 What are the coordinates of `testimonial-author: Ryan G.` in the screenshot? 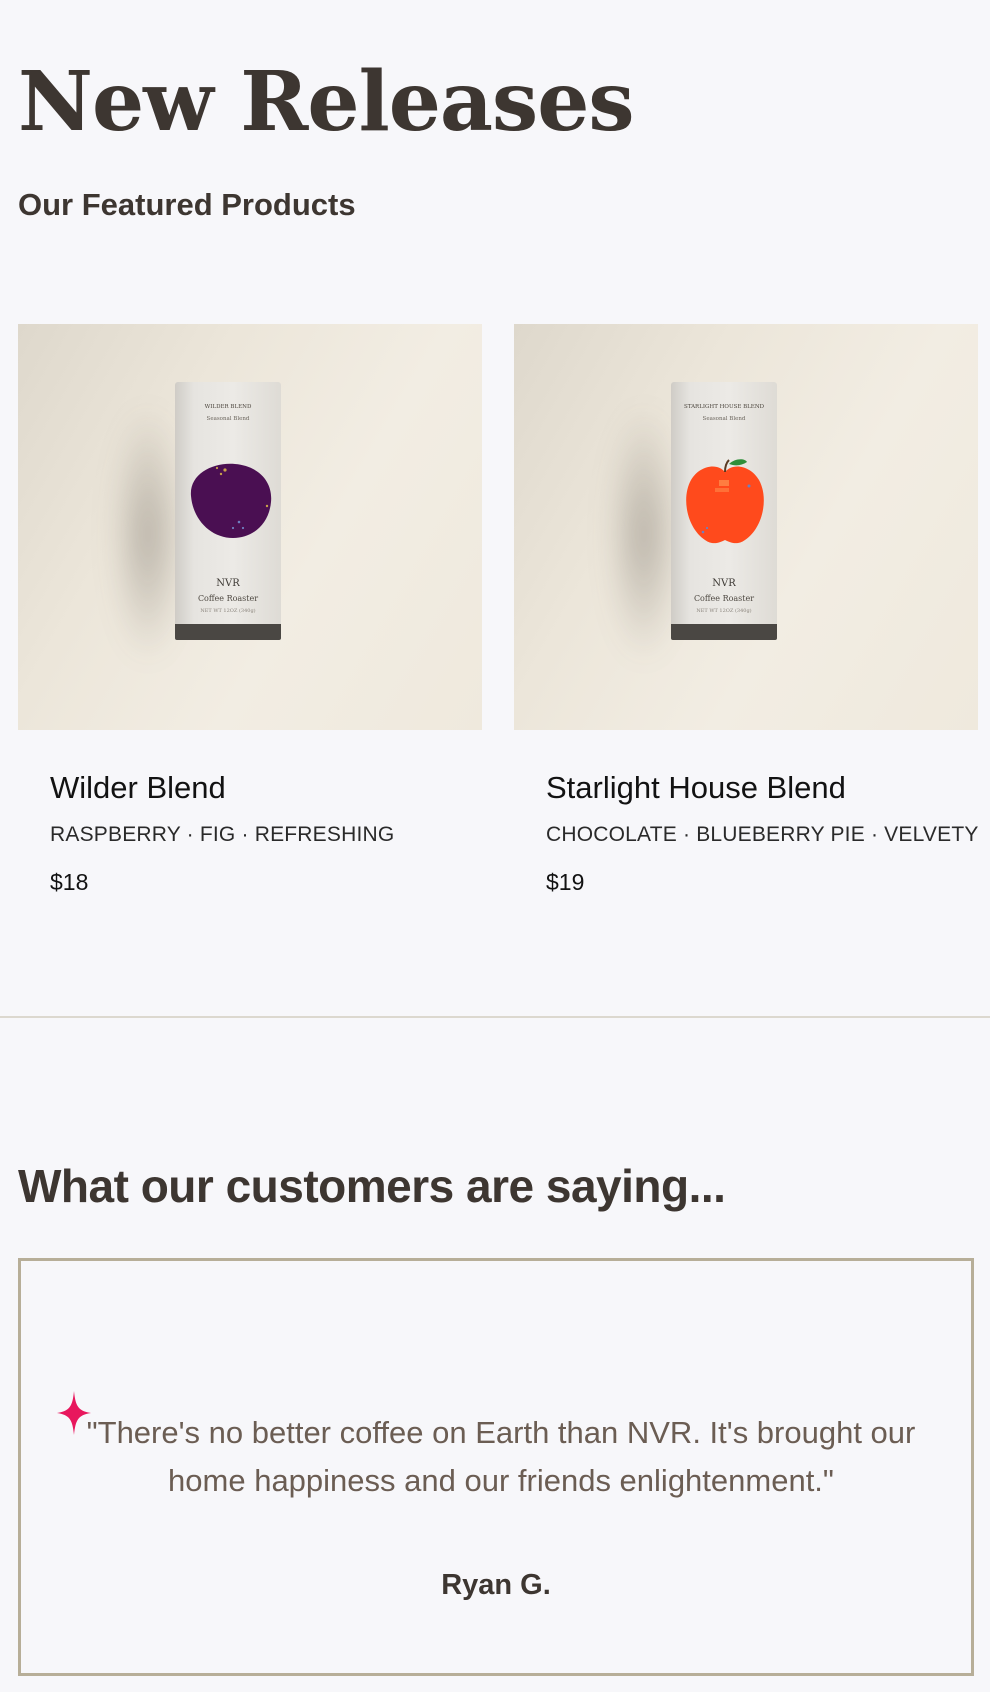 It's located at (496, 1585).